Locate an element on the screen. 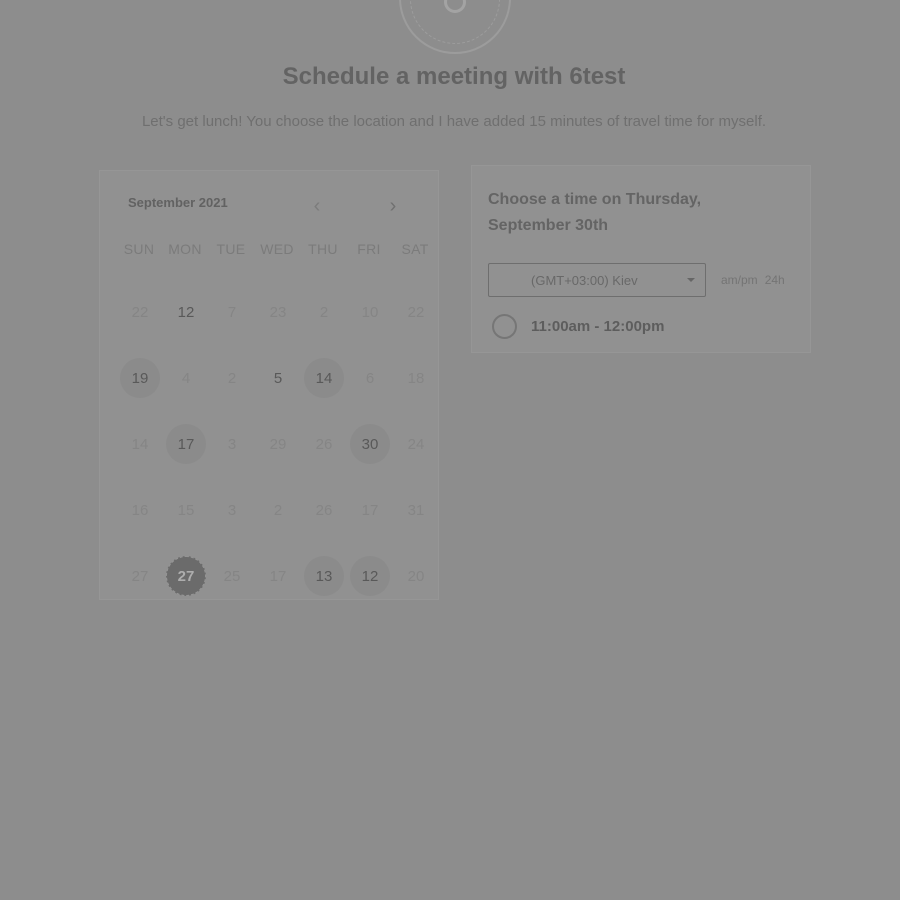 The height and width of the screenshot is (900, 900). page-title: Schedule a meeting with 6test is located at coordinates (454, 76).